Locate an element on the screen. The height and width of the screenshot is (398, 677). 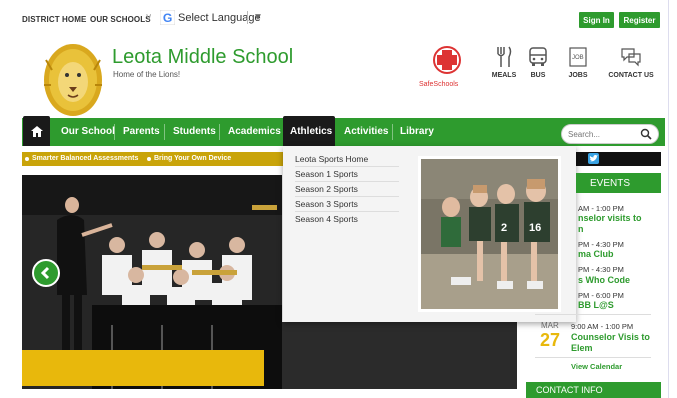
announcement-link: Smarter Balanced Assessments is located at coordinates (85, 158).